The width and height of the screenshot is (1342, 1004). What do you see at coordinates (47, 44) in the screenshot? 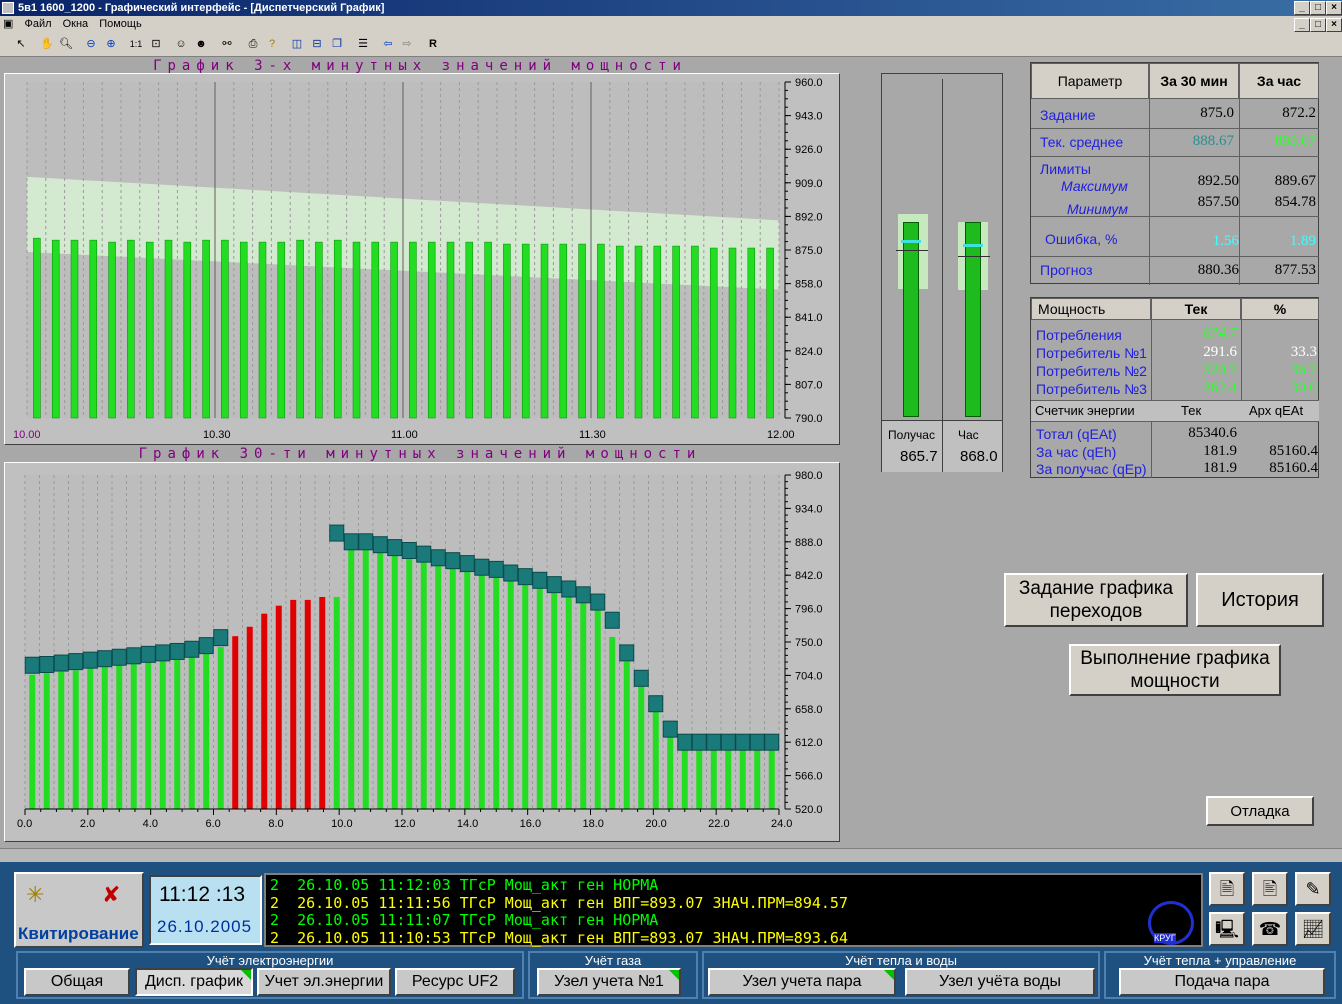
I see `hand-icon: ✋` at bounding box center [47, 44].